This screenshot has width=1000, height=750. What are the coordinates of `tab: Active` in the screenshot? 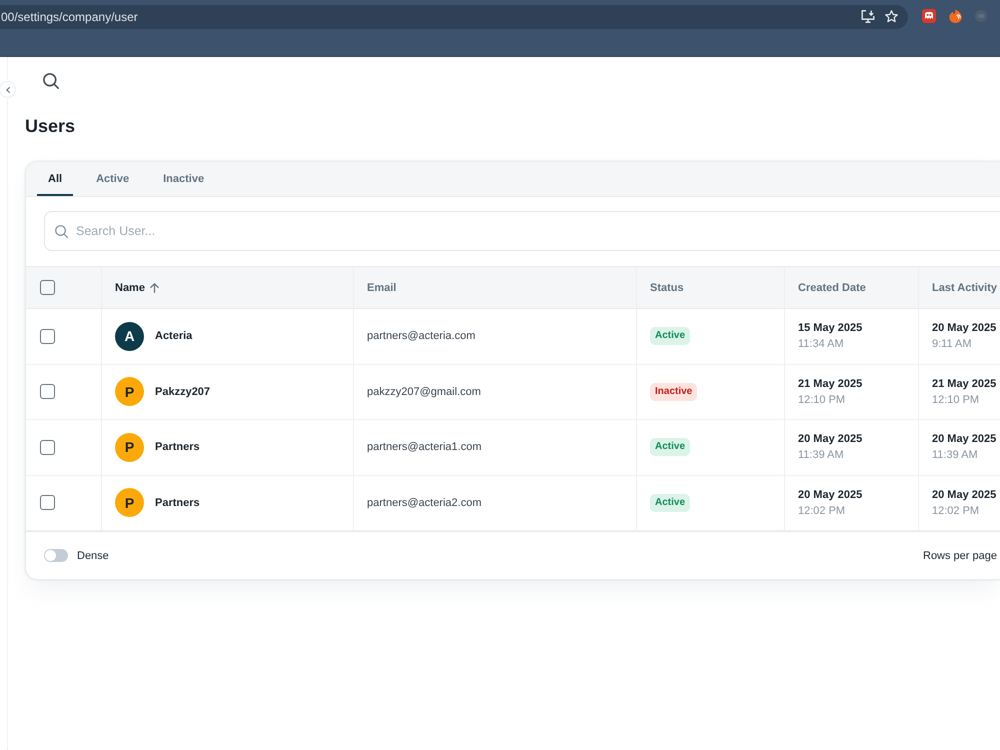 It's located at (112, 179).